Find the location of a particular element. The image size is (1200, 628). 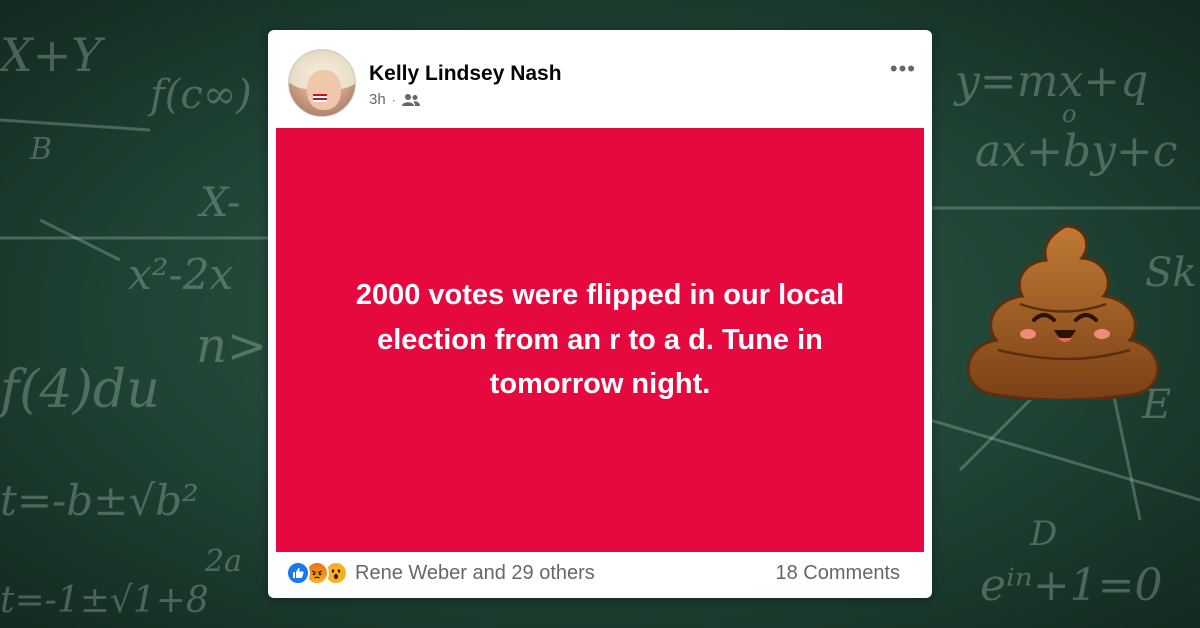

chalk-formula: f(c∞) is located at coordinates (201, 95).